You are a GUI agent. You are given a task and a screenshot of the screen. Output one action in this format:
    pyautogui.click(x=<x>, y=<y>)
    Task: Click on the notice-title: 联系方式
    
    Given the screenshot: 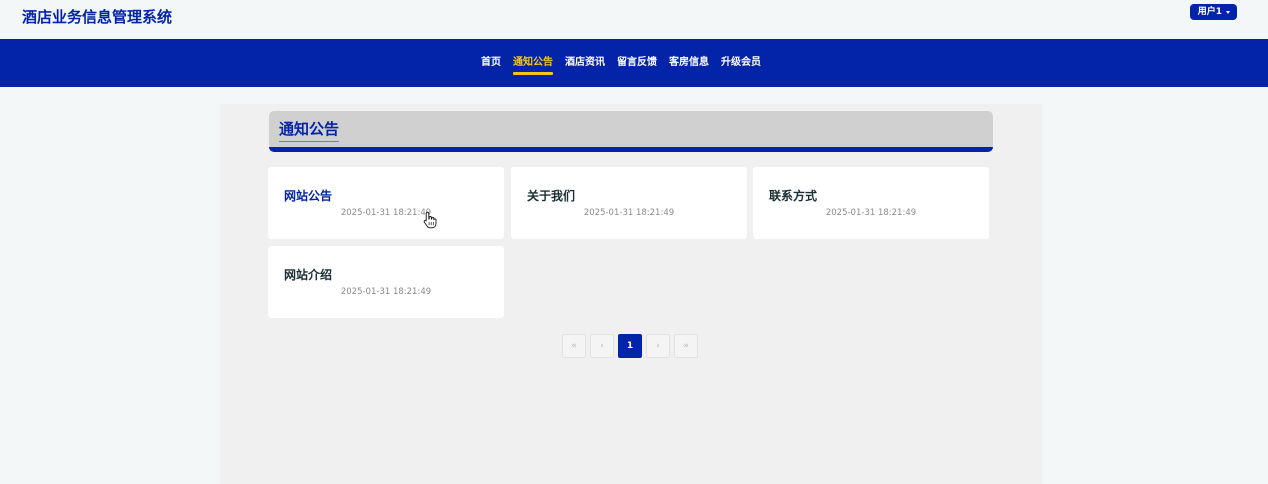 What is the action you would take?
    pyautogui.click(x=793, y=195)
    